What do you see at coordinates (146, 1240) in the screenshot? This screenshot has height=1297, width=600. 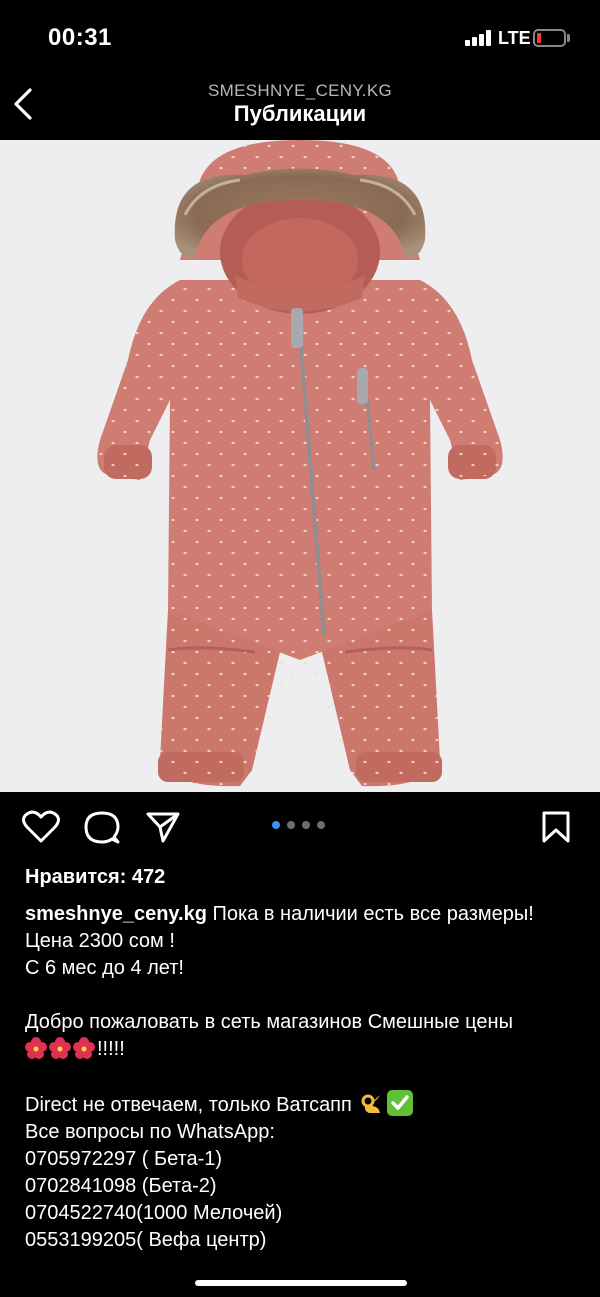 I see `contact-line: 0553199205( Вефа центр)` at bounding box center [146, 1240].